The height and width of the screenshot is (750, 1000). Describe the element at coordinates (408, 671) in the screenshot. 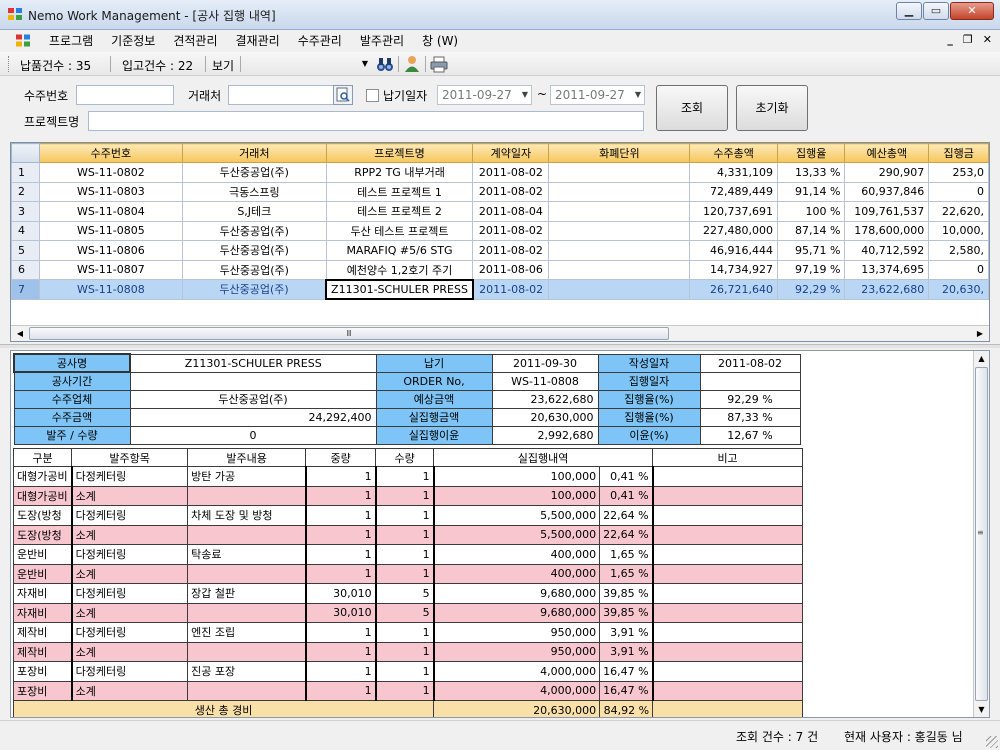

I see `list-item: 포장비 다정케터링 진공 포장 1 1 4,000,000 16,47 %` at that location.